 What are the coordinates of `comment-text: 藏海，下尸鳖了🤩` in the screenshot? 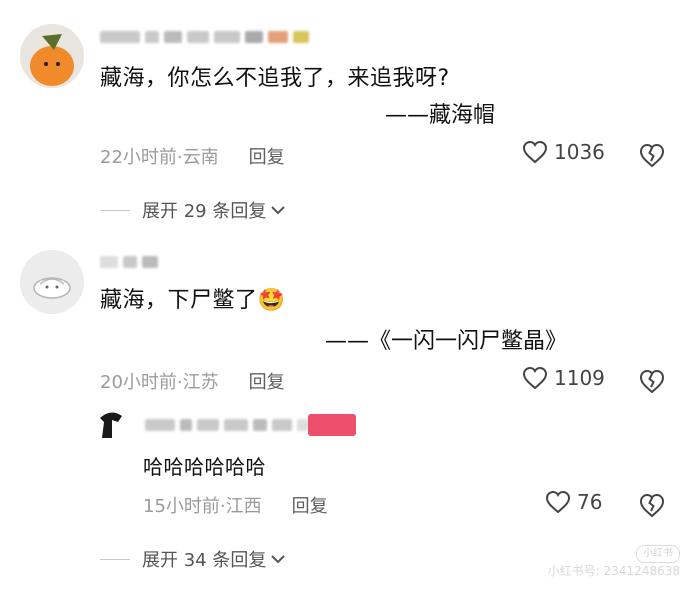 It's located at (192, 301).